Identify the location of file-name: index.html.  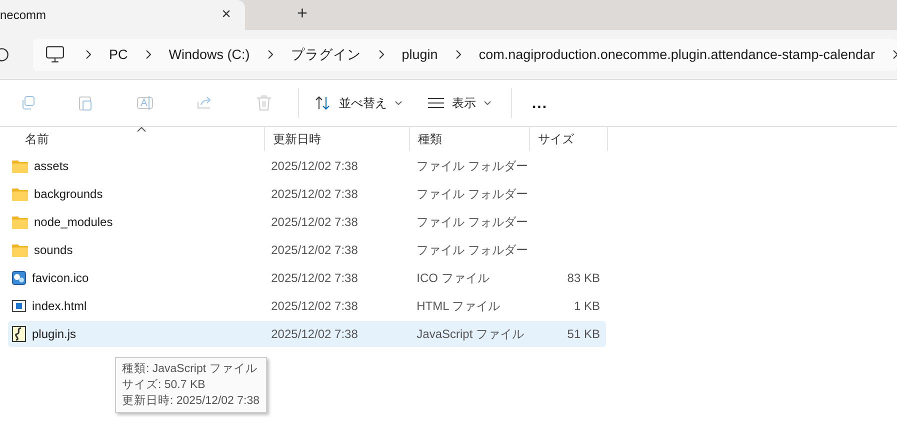
(59, 306).